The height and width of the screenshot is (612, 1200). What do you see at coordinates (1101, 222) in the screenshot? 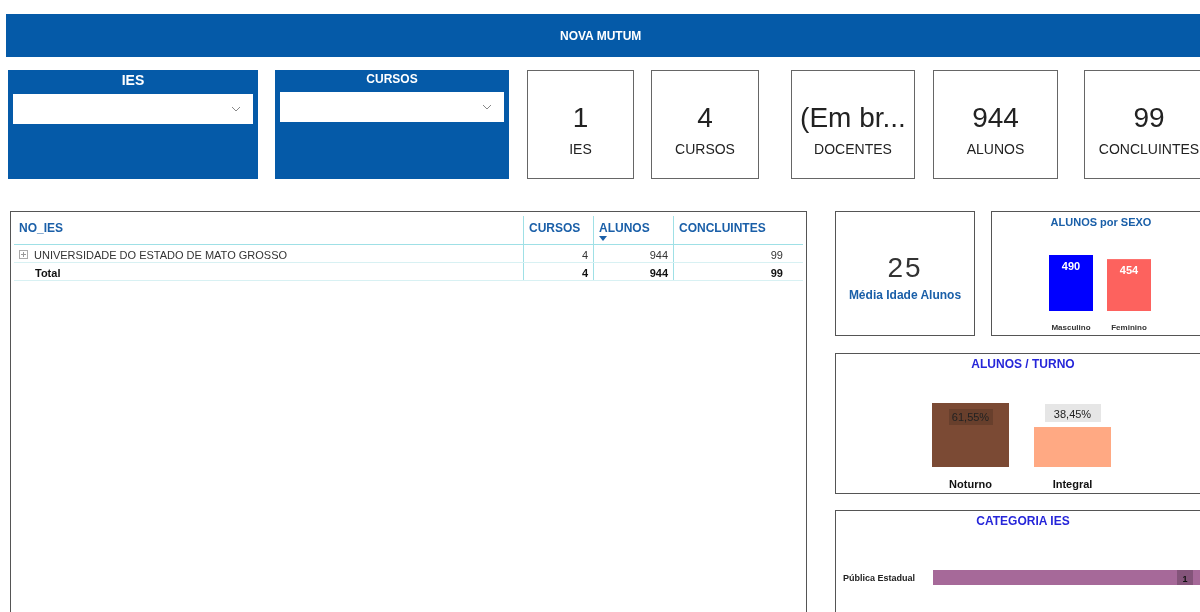
I see `chart-title: ALUNOS por SEXO` at bounding box center [1101, 222].